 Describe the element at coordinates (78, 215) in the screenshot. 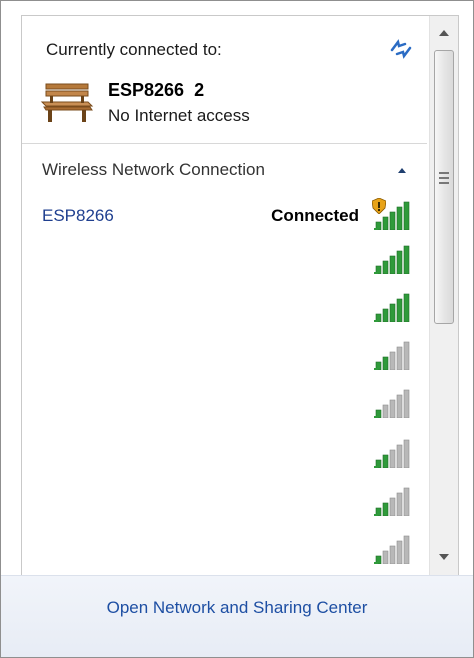

I see `network-name: ESP8266` at that location.